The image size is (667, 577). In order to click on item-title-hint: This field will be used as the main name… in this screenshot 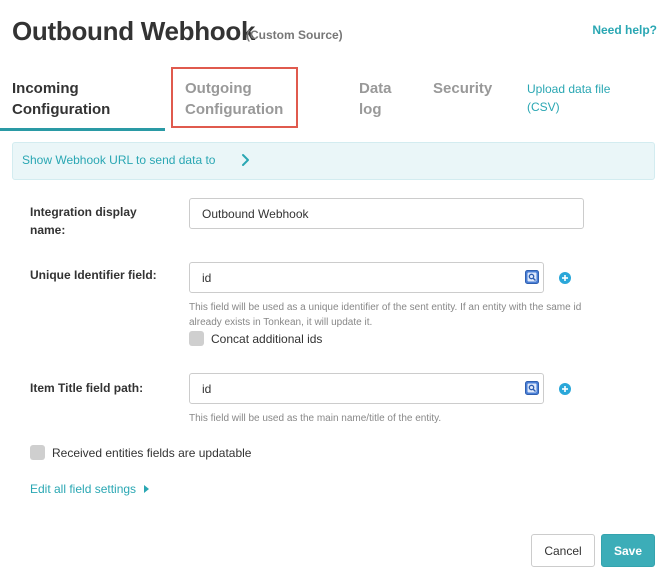, I will do `click(315, 418)`.